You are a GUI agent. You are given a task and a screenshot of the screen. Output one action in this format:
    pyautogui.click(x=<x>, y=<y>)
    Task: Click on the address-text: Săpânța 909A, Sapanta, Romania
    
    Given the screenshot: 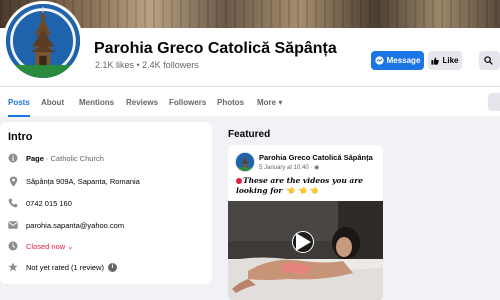 What is the action you would take?
    pyautogui.click(x=83, y=181)
    